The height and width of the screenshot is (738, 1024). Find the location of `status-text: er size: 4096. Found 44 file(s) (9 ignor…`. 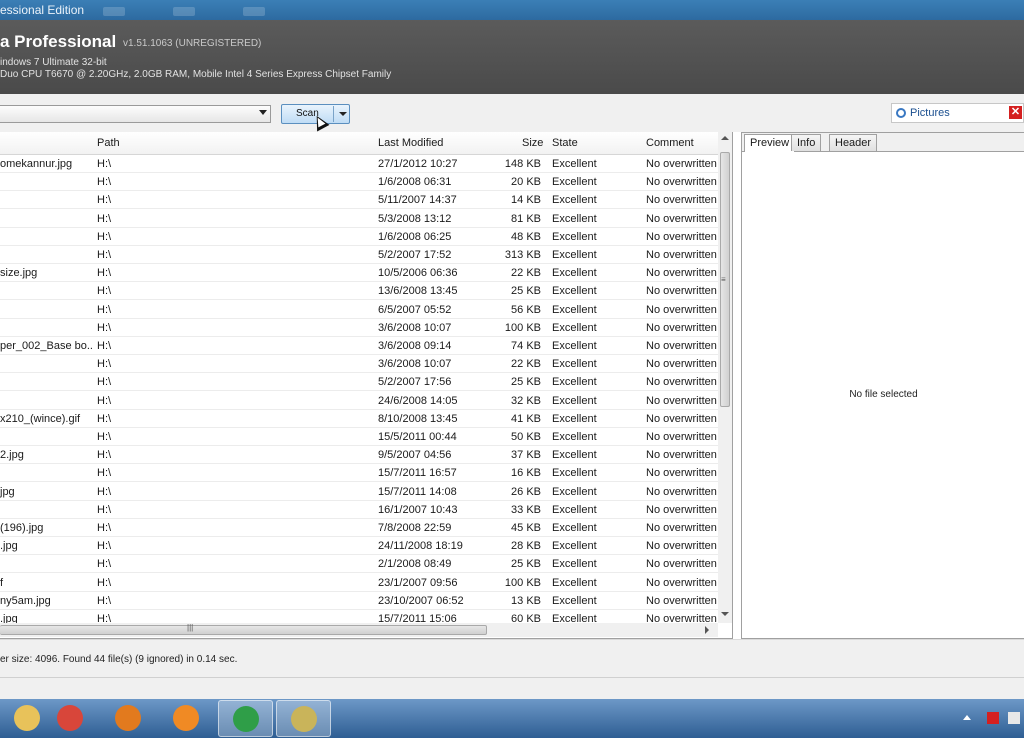

status-text: er size: 4096. Found 44 file(s) (9 ignor… is located at coordinates (119, 659).